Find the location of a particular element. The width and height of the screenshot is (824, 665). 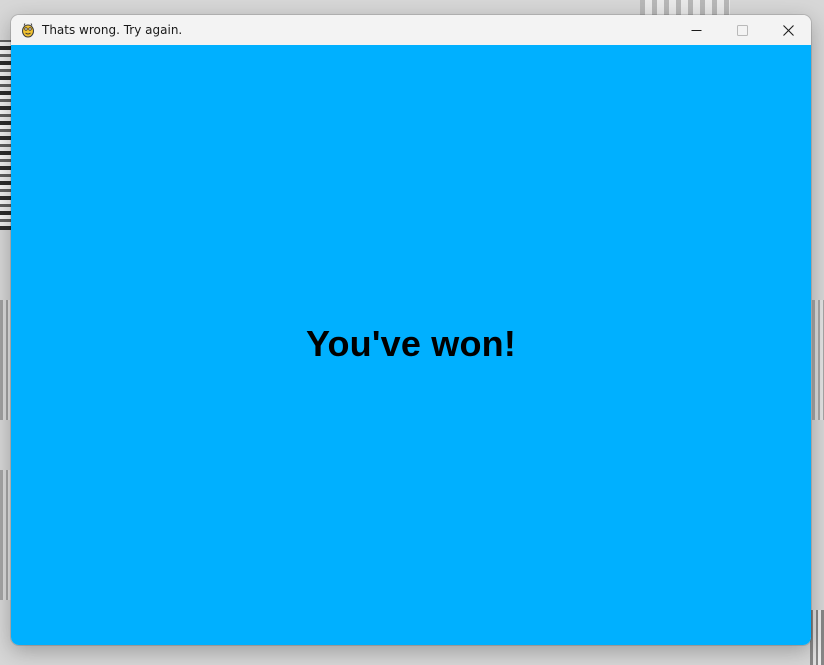

close-button is located at coordinates (788, 30).